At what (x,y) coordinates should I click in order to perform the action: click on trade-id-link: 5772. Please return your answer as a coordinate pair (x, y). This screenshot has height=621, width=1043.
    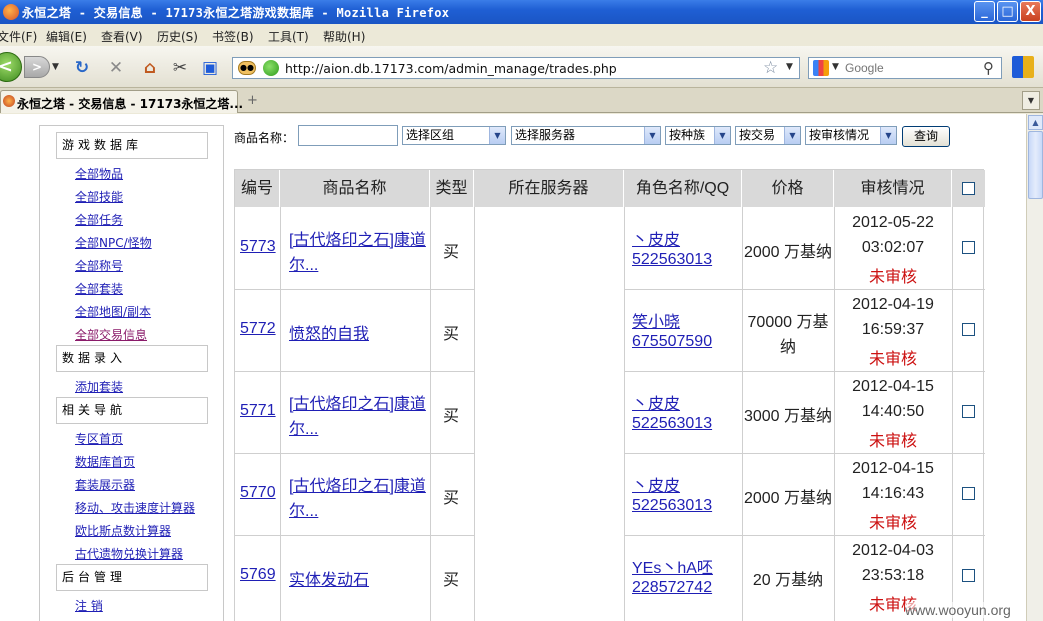
    Looking at the image, I should click on (258, 329).